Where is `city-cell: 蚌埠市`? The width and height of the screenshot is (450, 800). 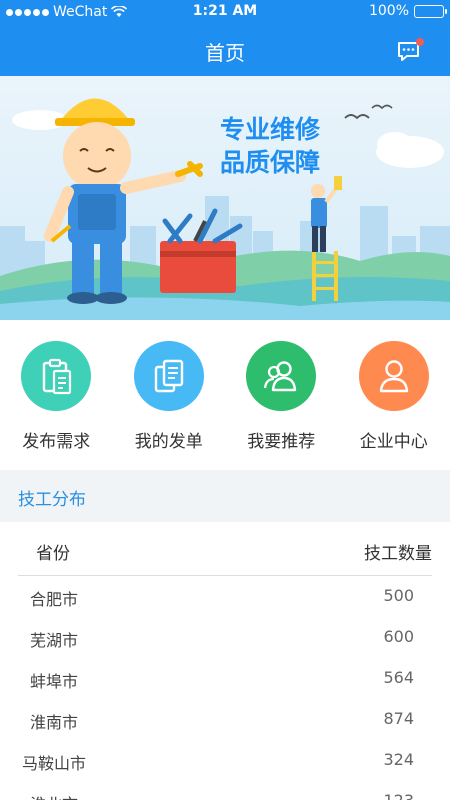
city-cell: 蚌埠市 is located at coordinates (53, 681).